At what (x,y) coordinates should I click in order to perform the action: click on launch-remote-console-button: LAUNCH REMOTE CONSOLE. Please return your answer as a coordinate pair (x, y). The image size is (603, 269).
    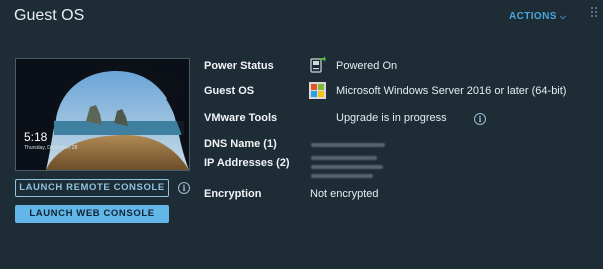
    Looking at the image, I should click on (92, 188).